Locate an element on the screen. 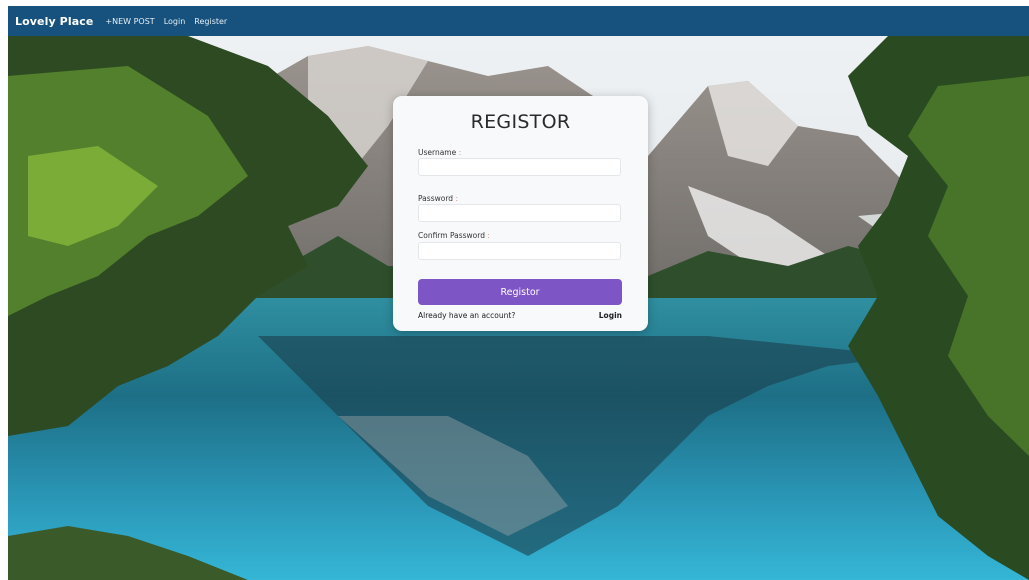 The image size is (1029, 580). username-label-text: Username is located at coordinates (437, 152).